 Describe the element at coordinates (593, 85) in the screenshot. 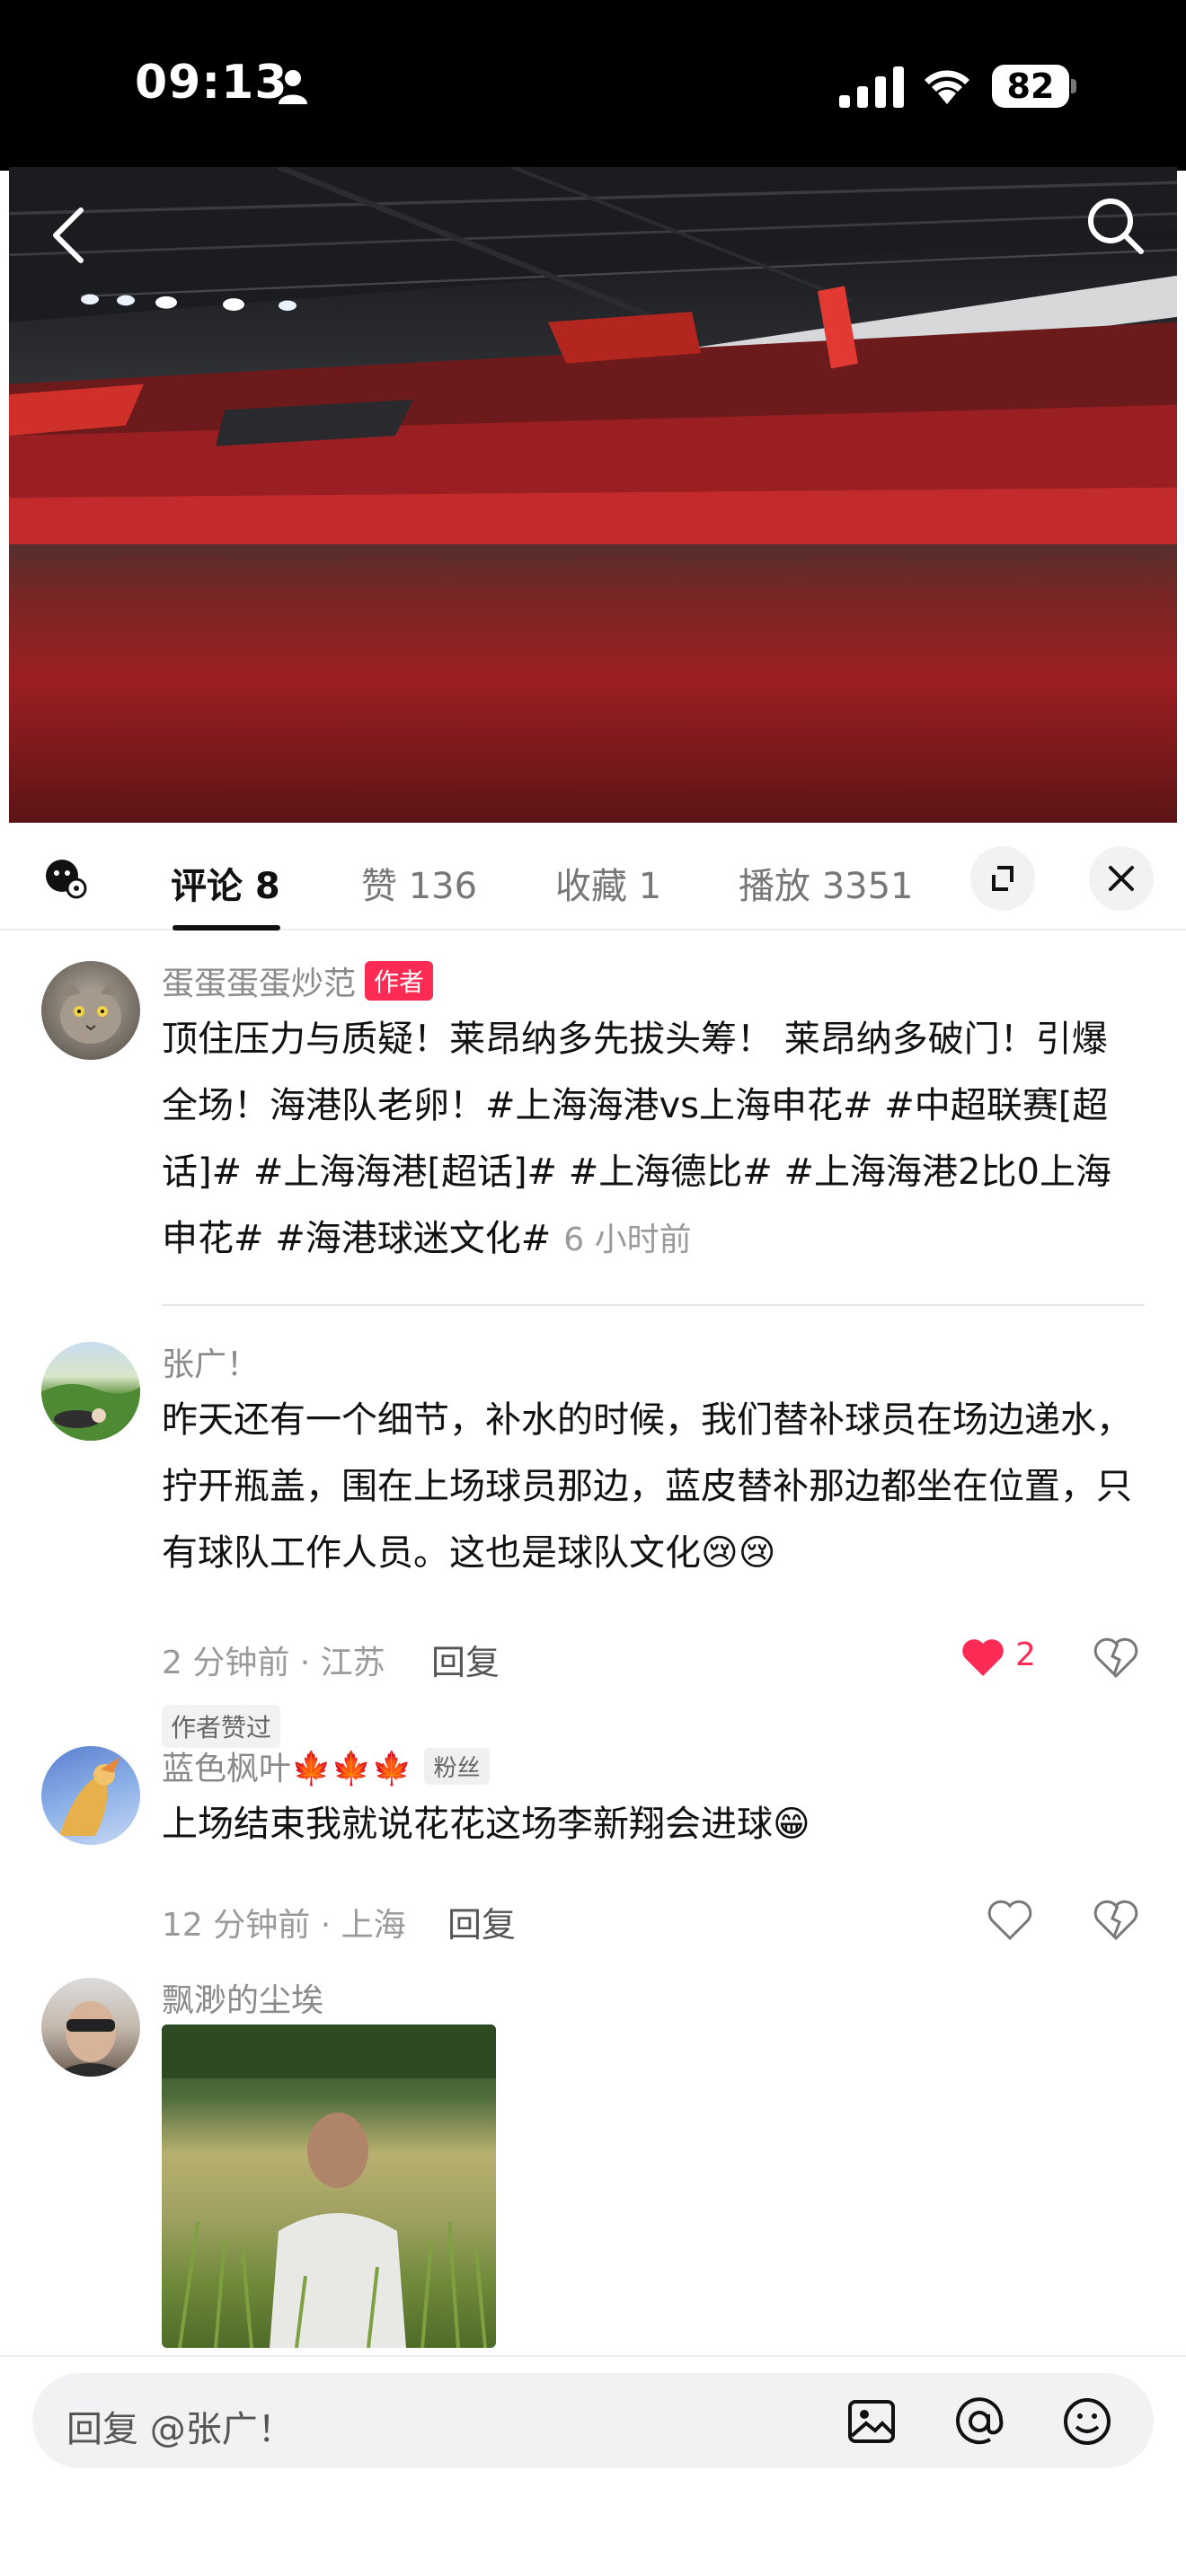

I see `status-bar: 09:13 82` at that location.